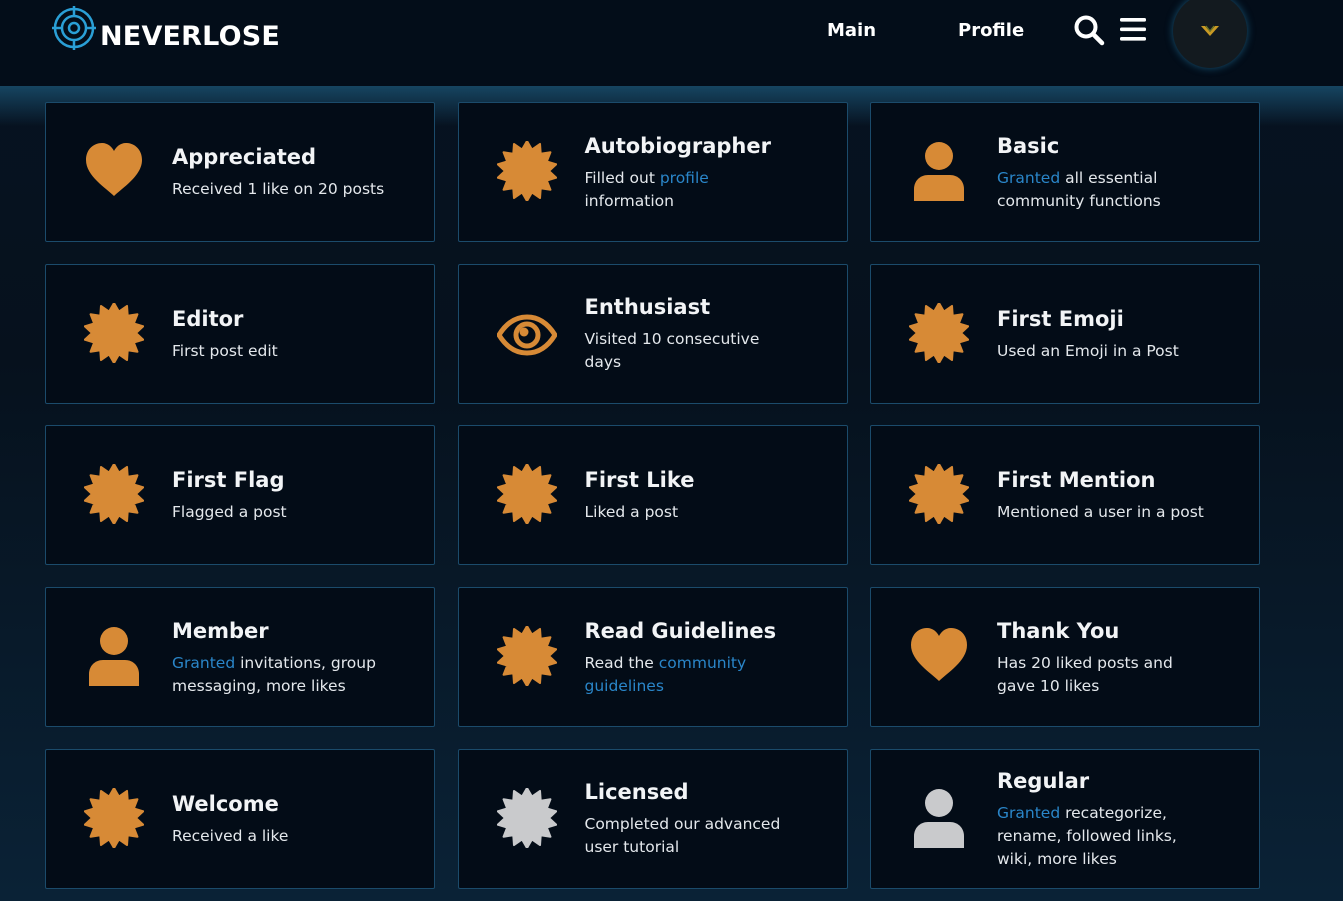 This screenshot has width=1343, height=901. I want to click on badge-desc-text: information, so click(629, 200).